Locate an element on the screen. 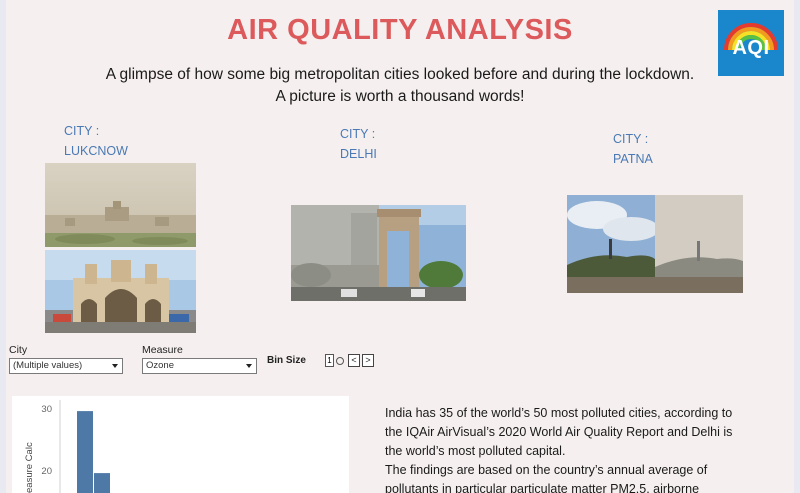 The image size is (800, 493). y-tick-label: 20 is located at coordinates (46, 471).